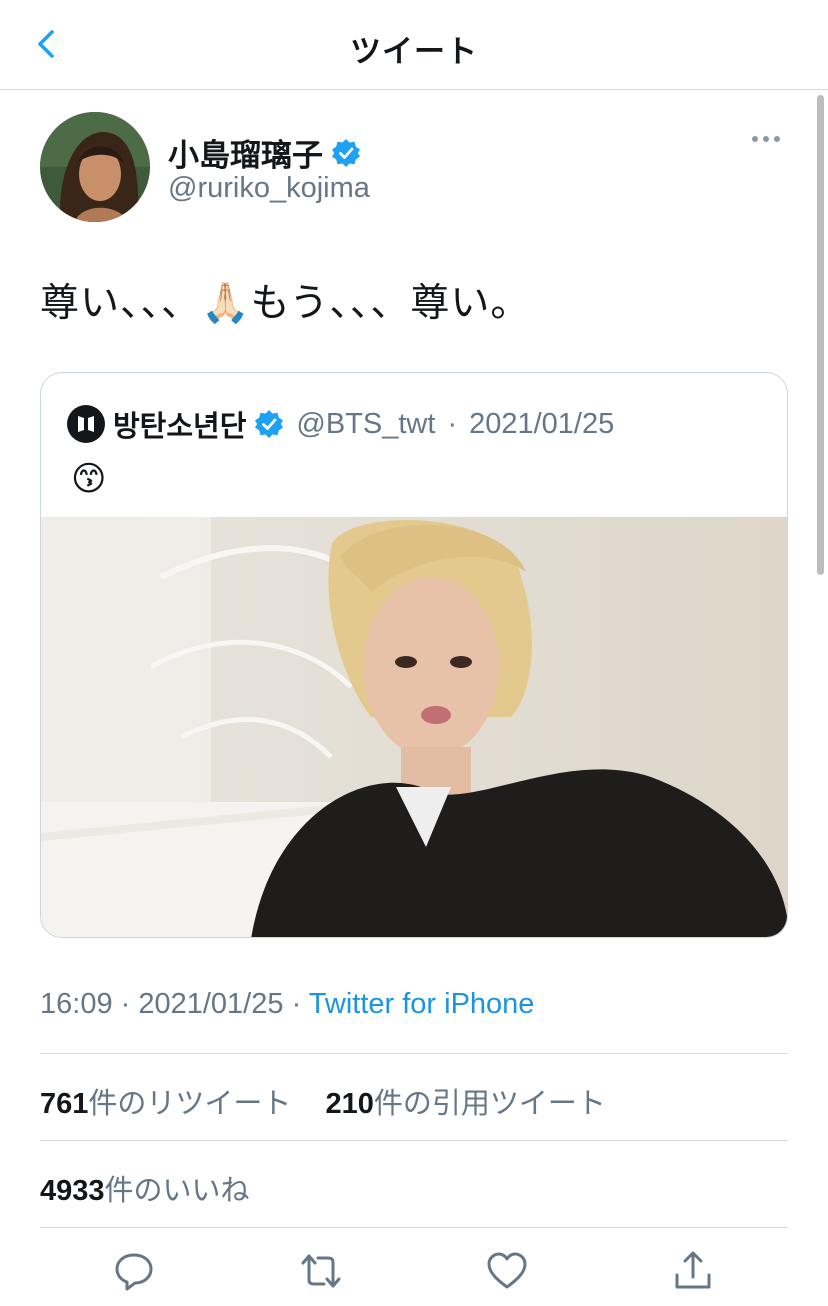 This screenshot has height=1306, width=828. Describe the element at coordinates (86, 424) in the screenshot. I see `bts-logo-avatar` at that location.